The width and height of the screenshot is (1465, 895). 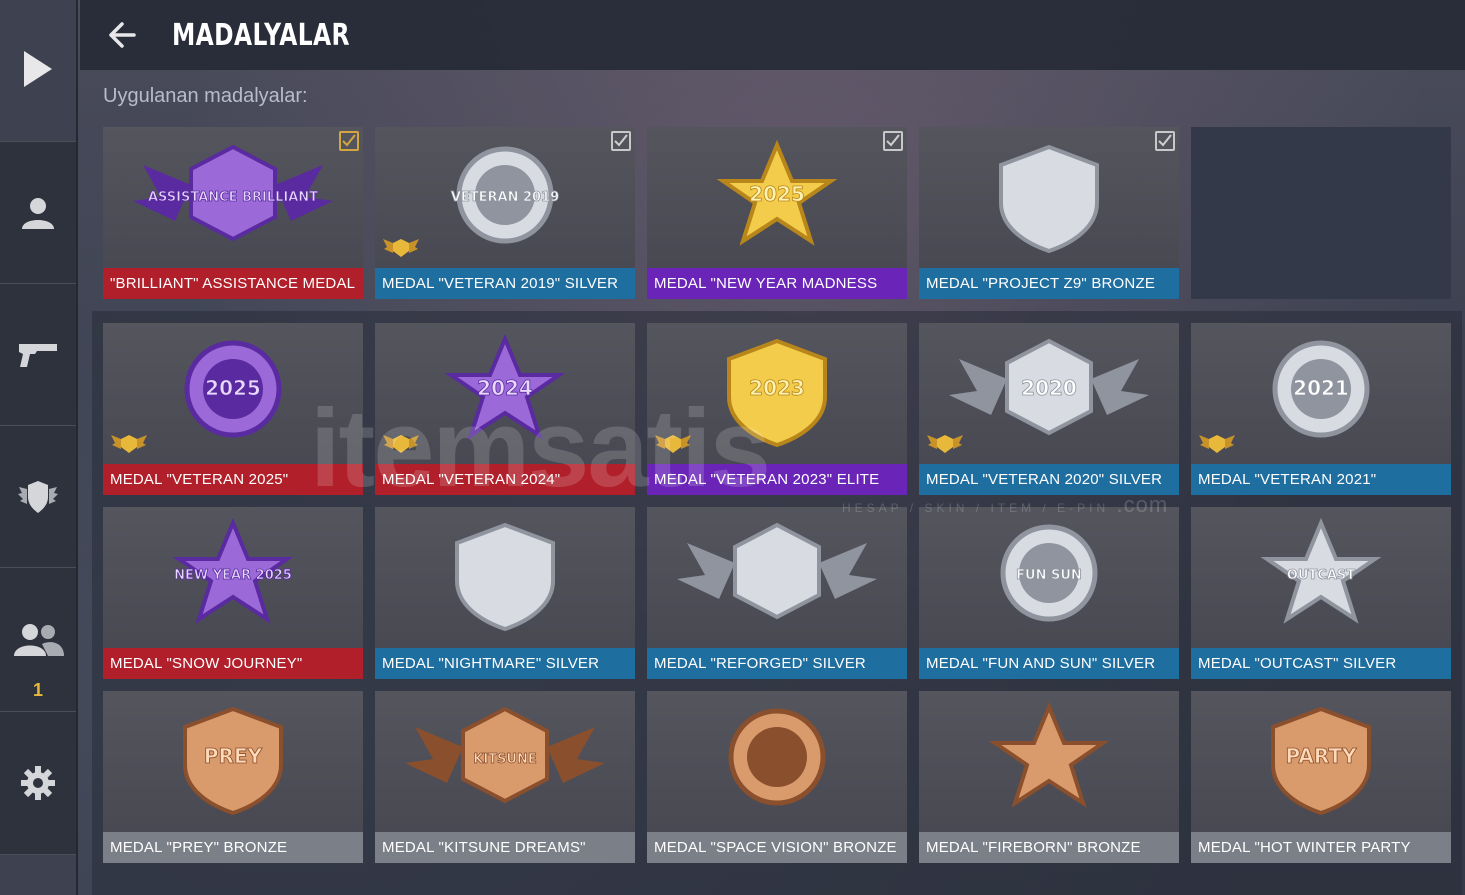 What do you see at coordinates (1049, 663) in the screenshot?
I see `medal-name-label: MEDAL "FUN AND SUN" SILVER` at bounding box center [1049, 663].